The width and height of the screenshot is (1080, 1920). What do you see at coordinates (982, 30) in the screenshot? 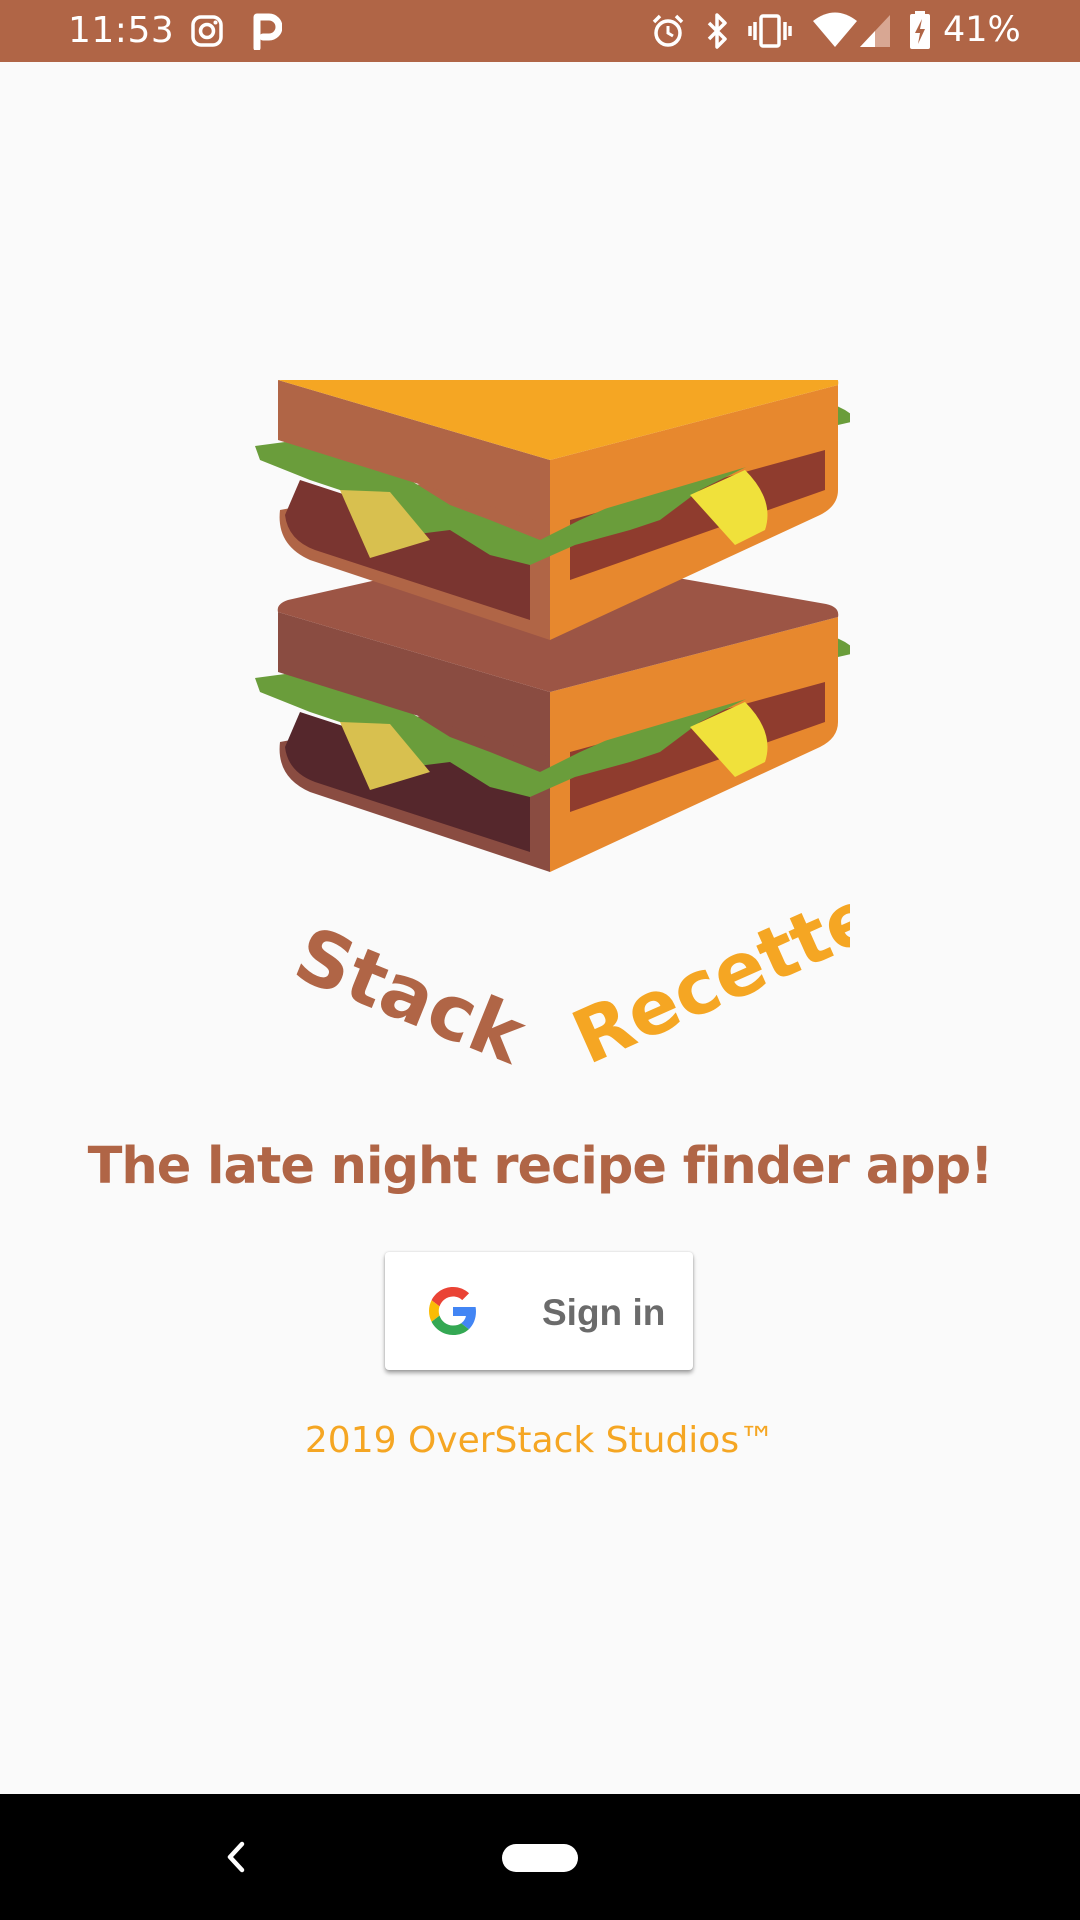
I see `battery-percentage: 41%` at bounding box center [982, 30].